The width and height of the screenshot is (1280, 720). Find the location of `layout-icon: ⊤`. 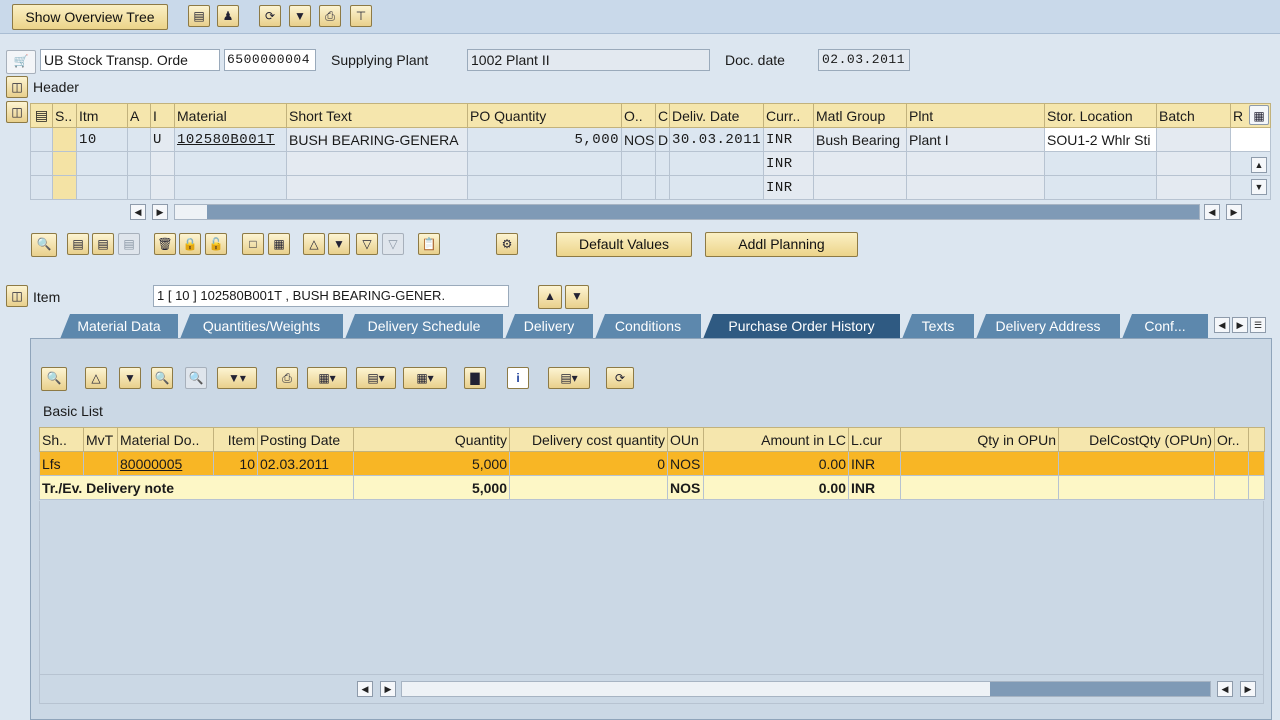

layout-icon: ⊤ is located at coordinates (361, 16).